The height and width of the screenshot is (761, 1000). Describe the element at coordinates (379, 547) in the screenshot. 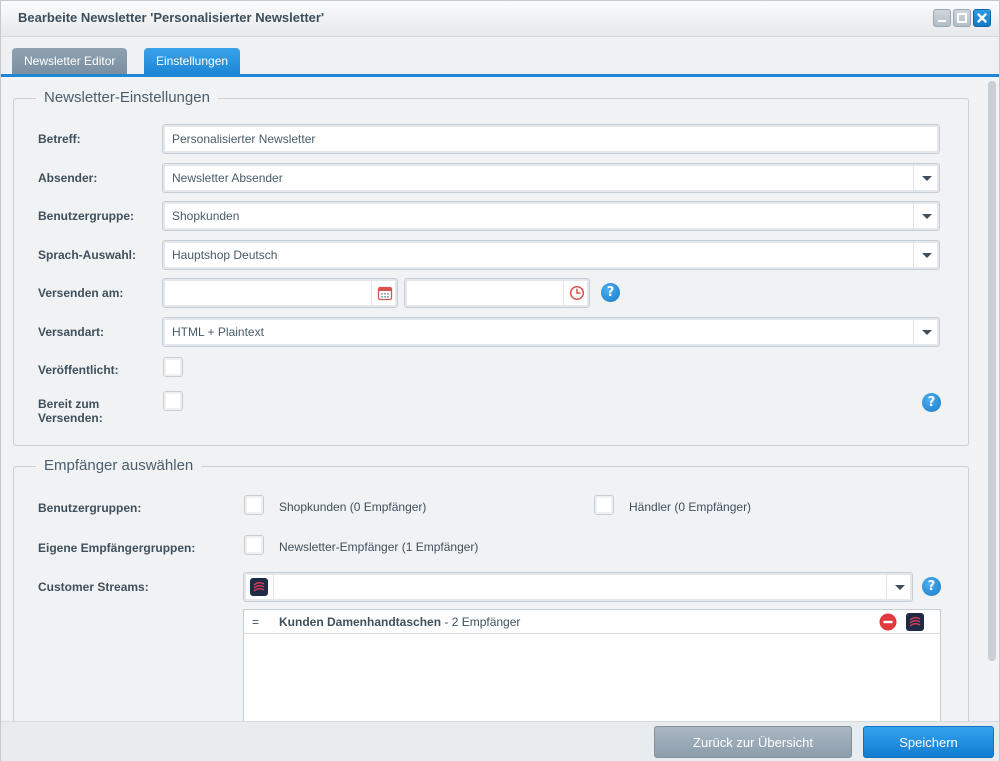

I see `newsletter-empfaenger-option-label: Newsletter-Empfänger (1 Empfänger)` at that location.